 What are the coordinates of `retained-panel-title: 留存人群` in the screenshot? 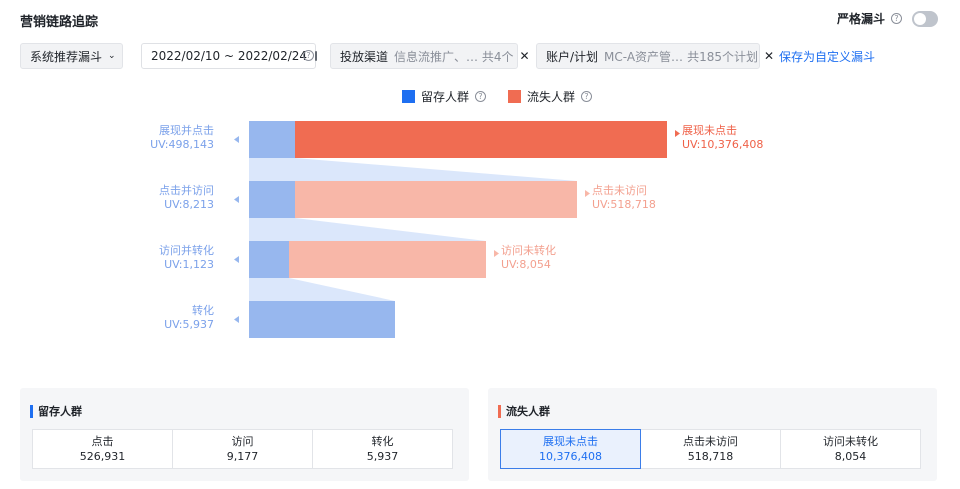 It's located at (60, 411).